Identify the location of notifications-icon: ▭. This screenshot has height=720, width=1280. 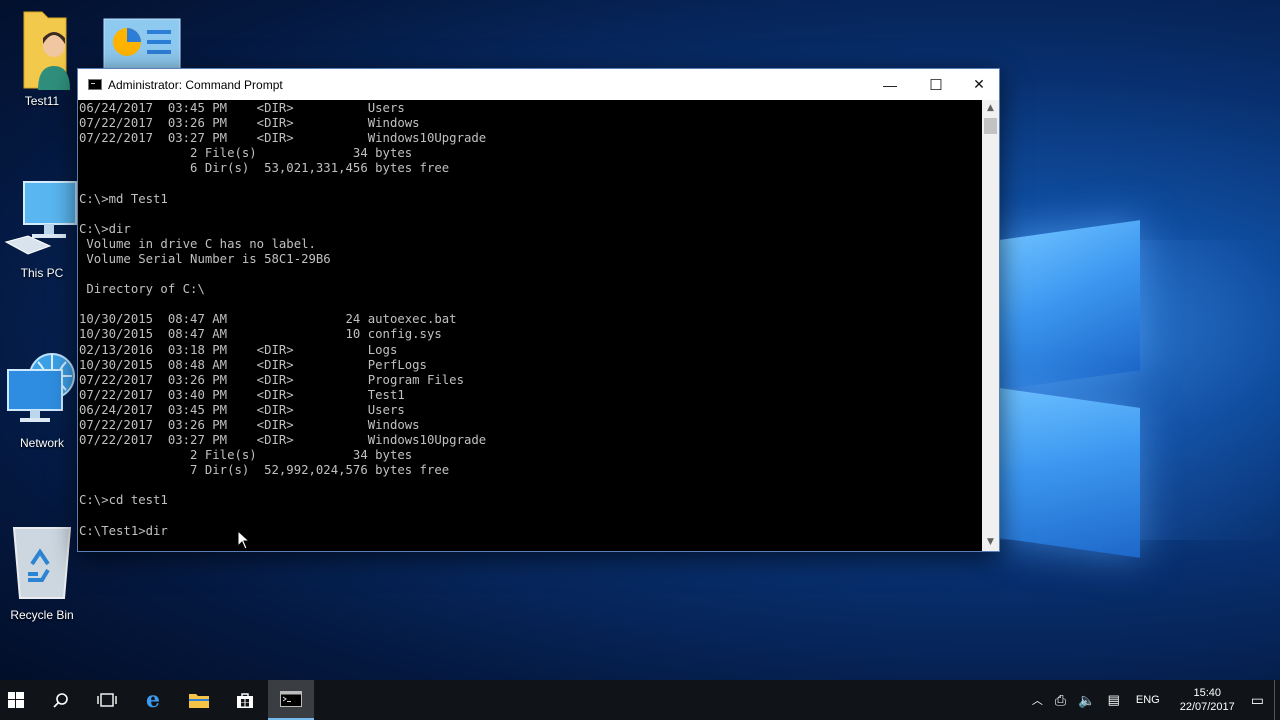
(1257, 700).